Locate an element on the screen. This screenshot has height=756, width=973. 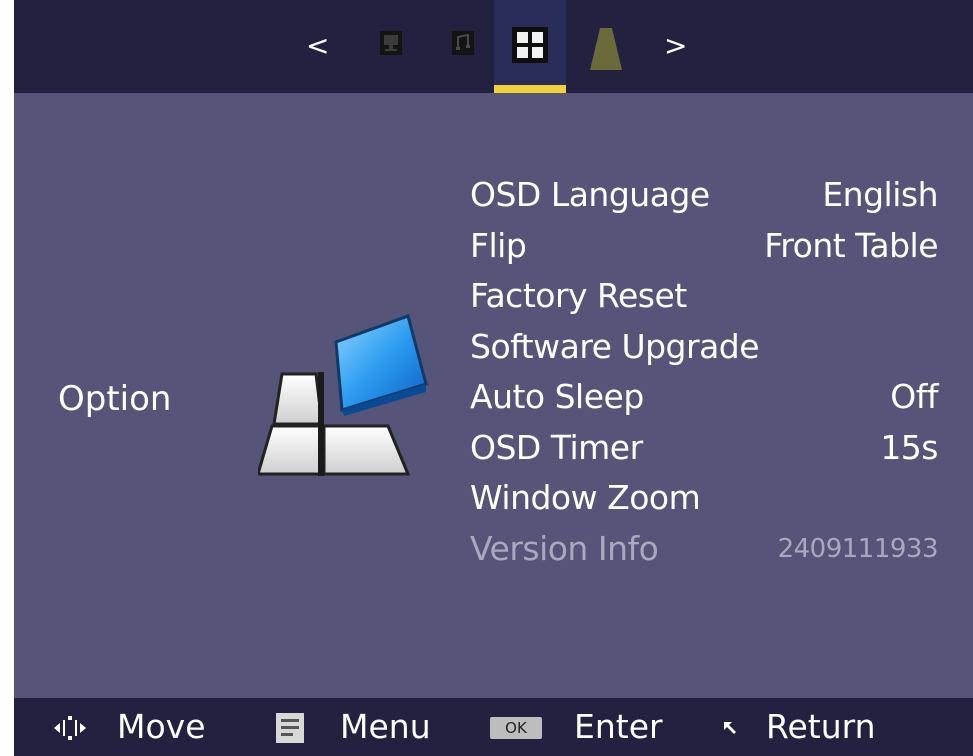
monitor-icon is located at coordinates (391, 45).